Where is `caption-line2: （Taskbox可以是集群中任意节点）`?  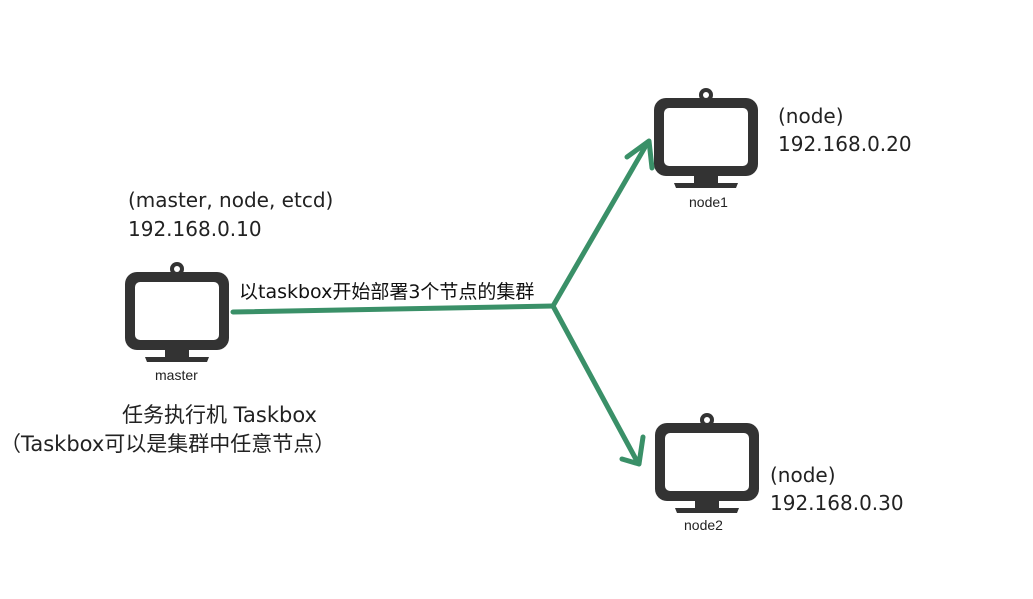
caption-line2: （Taskbox可以是集群中任意节点） is located at coordinates (168, 444).